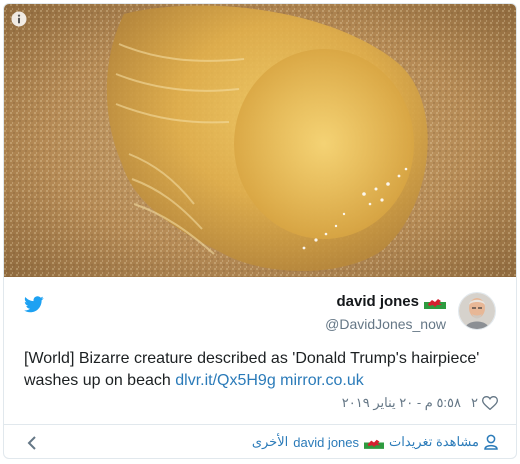  What do you see at coordinates (434, 441) in the screenshot?
I see `see-more-prefix: مشاهدة تغريدات` at bounding box center [434, 441].